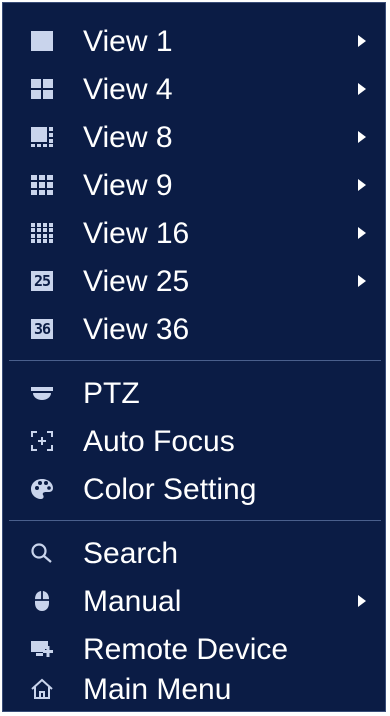 The image size is (390, 716). What do you see at coordinates (42, 601) in the screenshot?
I see `mouse-icon` at bounding box center [42, 601].